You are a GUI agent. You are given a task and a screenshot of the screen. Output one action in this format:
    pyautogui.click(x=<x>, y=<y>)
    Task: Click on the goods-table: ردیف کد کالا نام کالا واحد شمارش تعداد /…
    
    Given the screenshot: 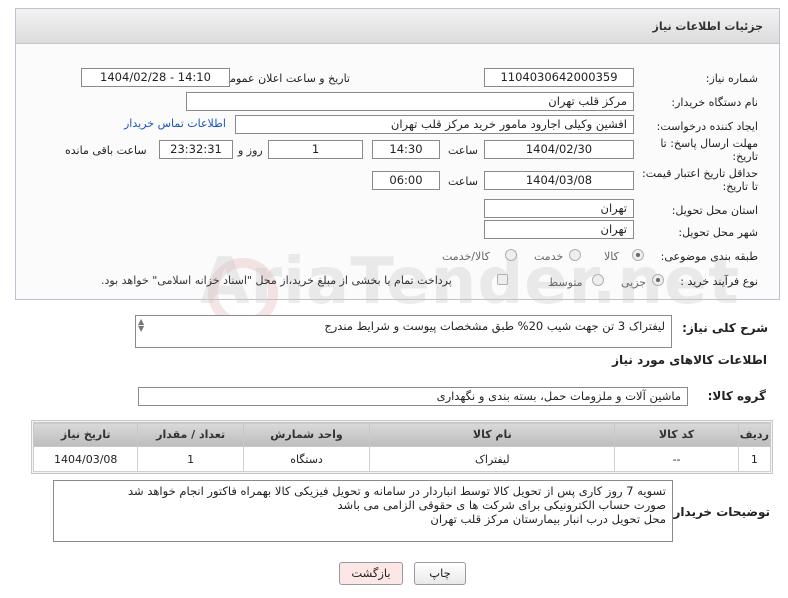 What is the action you would take?
    pyautogui.click(x=402, y=447)
    